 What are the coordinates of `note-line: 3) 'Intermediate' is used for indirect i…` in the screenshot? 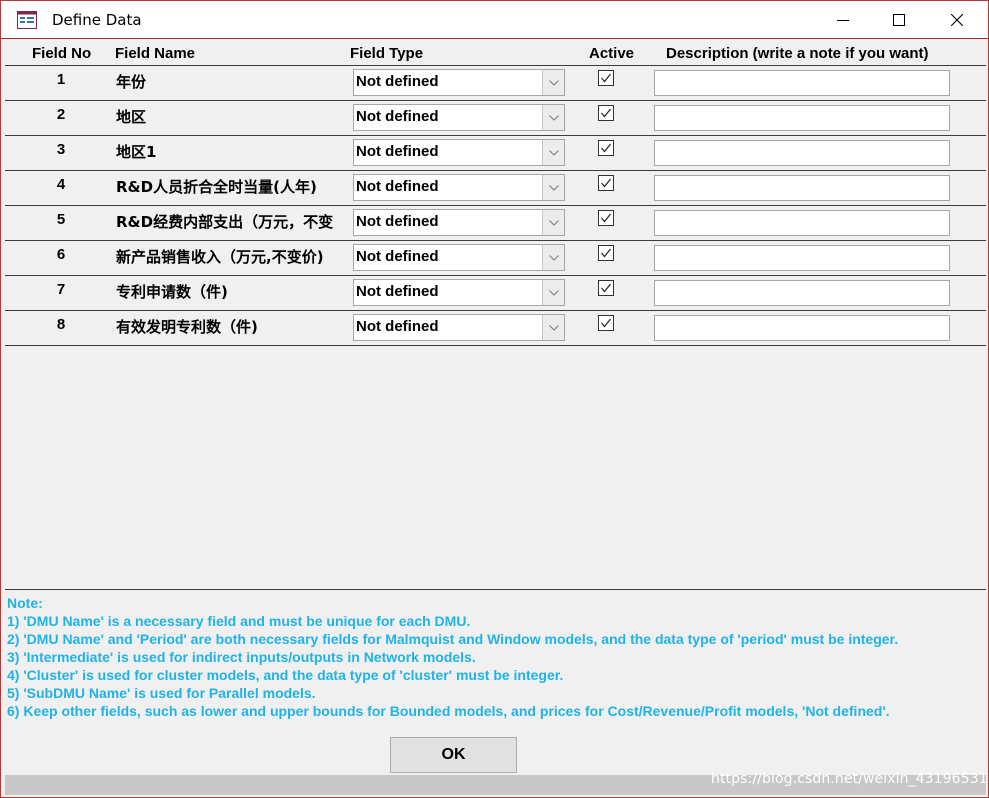 It's located at (241, 657).